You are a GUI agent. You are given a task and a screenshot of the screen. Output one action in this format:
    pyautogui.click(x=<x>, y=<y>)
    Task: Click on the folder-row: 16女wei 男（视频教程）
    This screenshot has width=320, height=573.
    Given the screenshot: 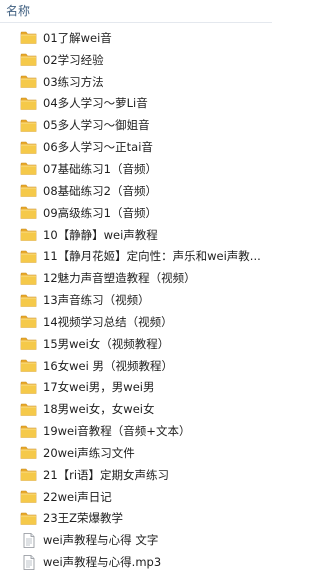 What is the action you would take?
    pyautogui.click(x=136, y=366)
    